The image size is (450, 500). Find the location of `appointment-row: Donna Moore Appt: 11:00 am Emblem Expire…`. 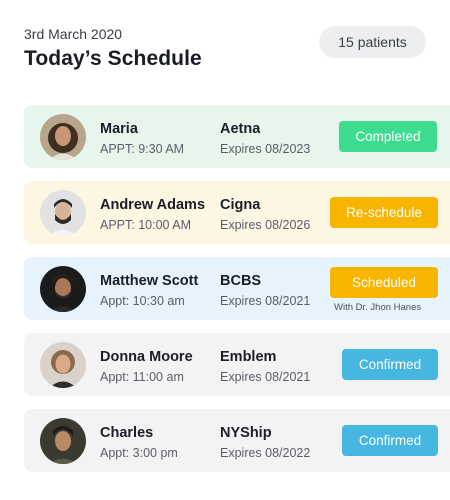

appointment-row: Donna Moore Appt: 11:00 am Emblem Expire… is located at coordinates (237, 364).